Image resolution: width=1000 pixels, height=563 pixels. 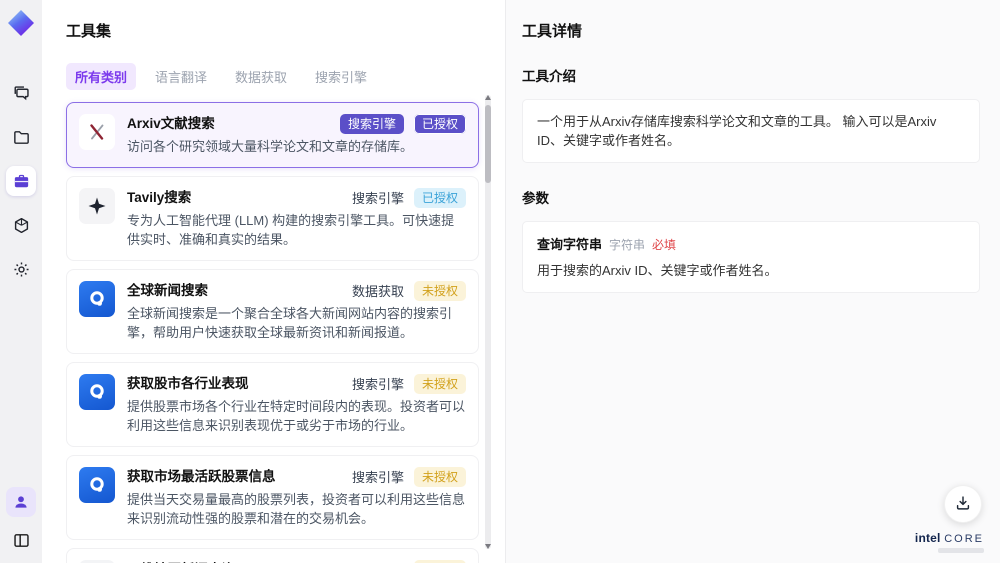 What do you see at coordinates (549, 76) in the screenshot?
I see `intro-heading: 工具介绍` at bounding box center [549, 76].